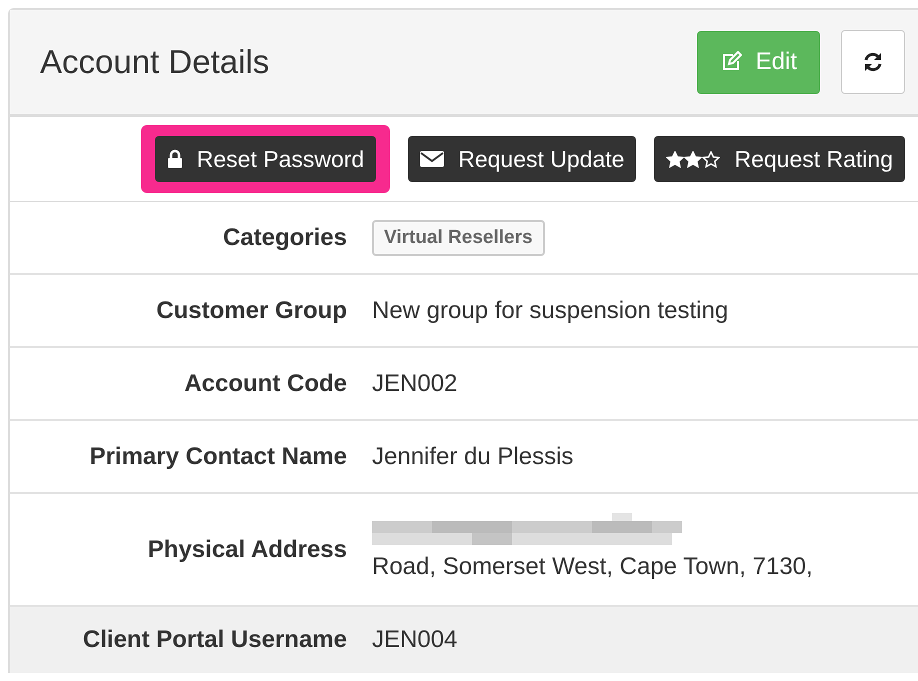  I want to click on field-label: Physical Address, so click(247, 550).